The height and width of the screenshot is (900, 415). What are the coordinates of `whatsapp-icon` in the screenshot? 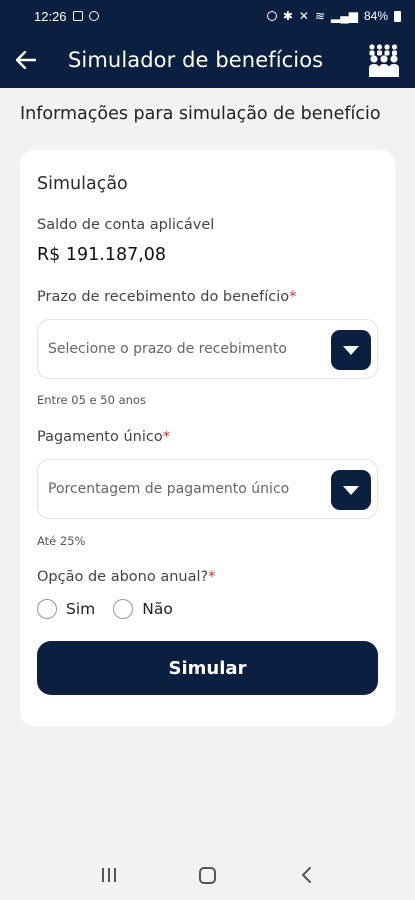 It's located at (93, 16).